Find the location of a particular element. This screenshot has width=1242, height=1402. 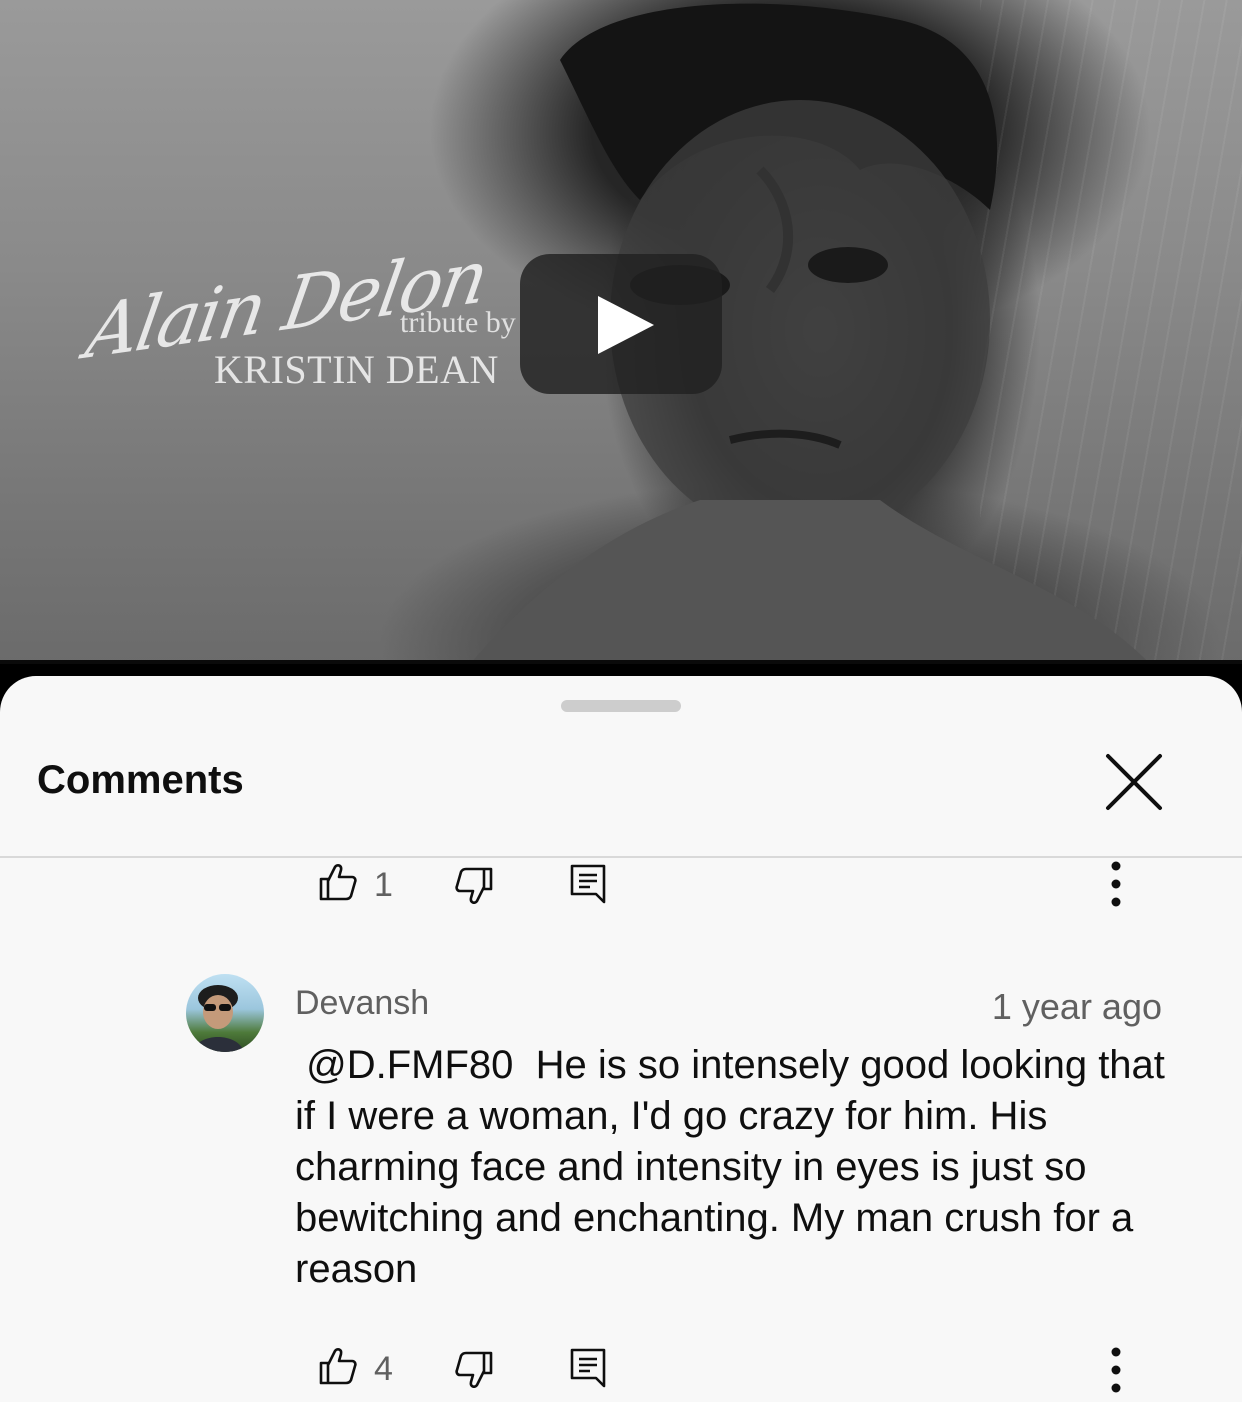

avatar is located at coordinates (225, 1013).